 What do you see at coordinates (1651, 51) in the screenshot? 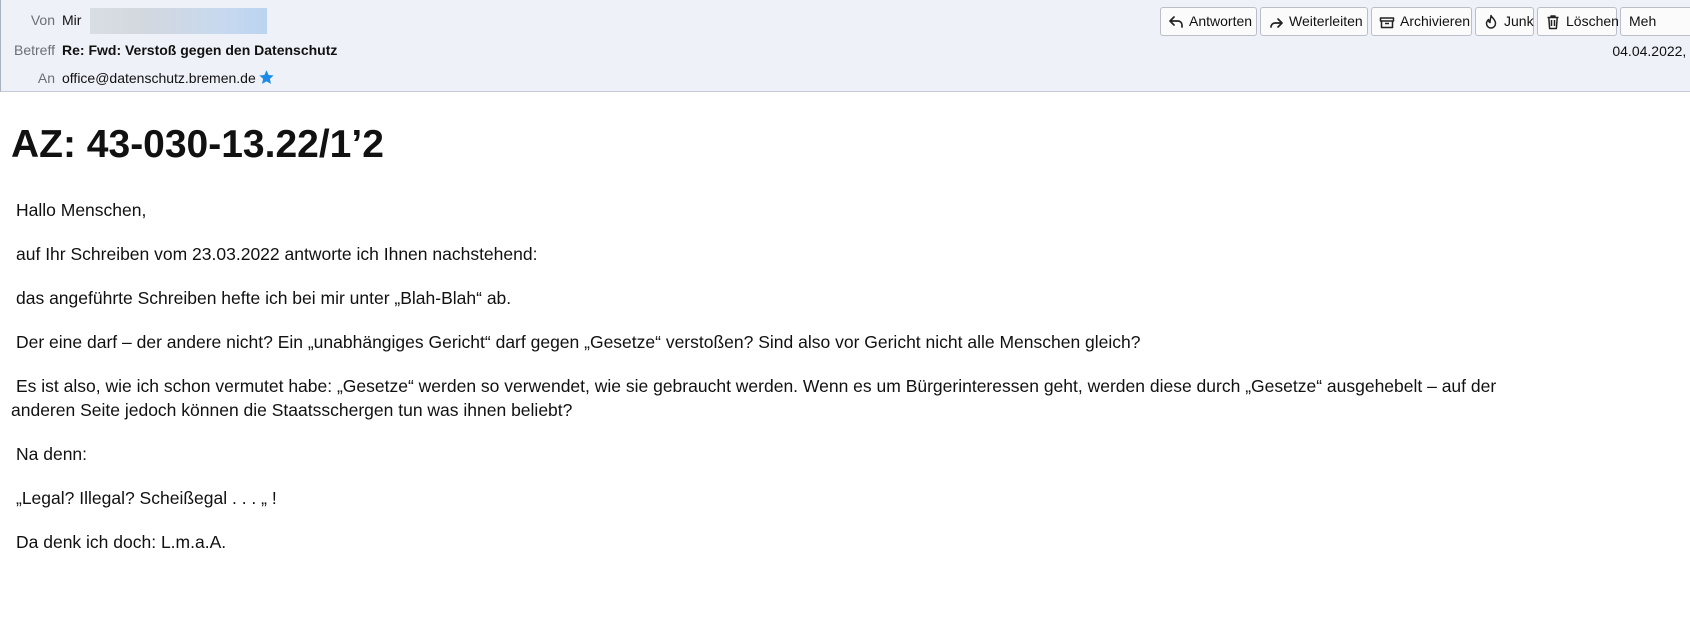
I see `message-date: 04.04.2022, 0` at bounding box center [1651, 51].